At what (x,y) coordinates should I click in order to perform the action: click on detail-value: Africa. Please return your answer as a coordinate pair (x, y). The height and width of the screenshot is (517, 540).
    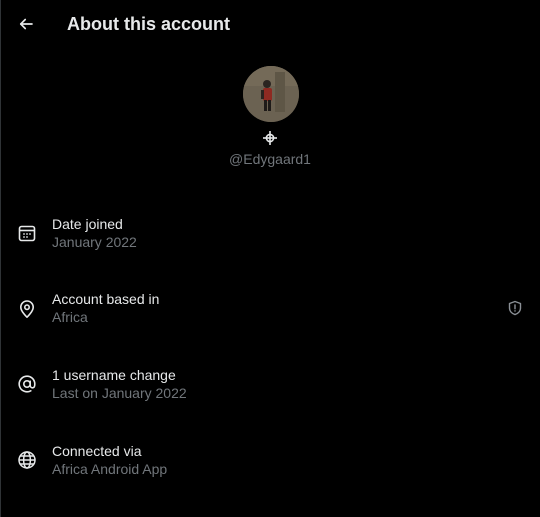
    Looking at the image, I should click on (70, 317).